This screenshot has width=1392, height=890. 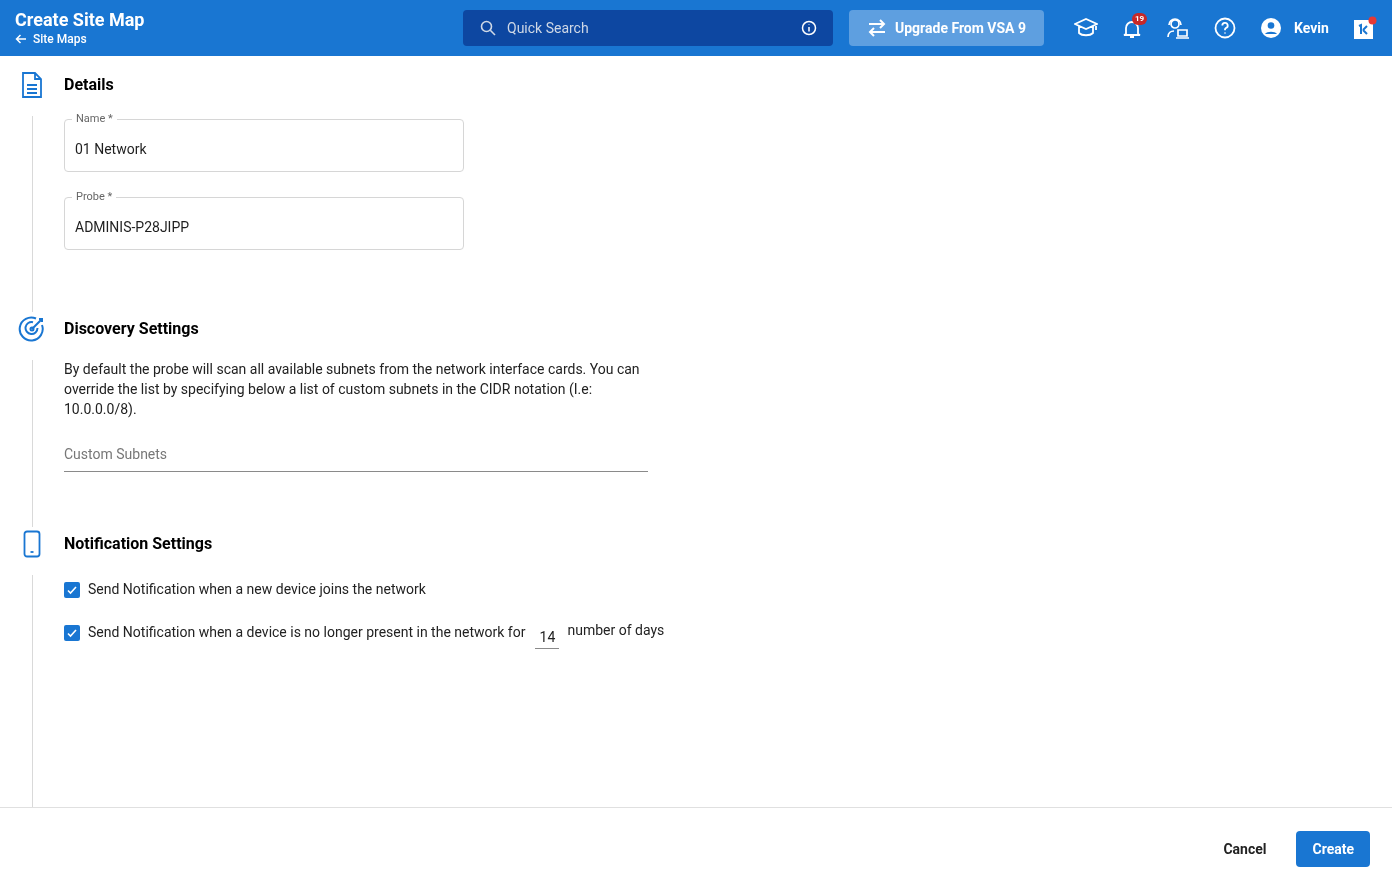 What do you see at coordinates (80, 20) in the screenshot?
I see `page-title: Create Site Map` at bounding box center [80, 20].